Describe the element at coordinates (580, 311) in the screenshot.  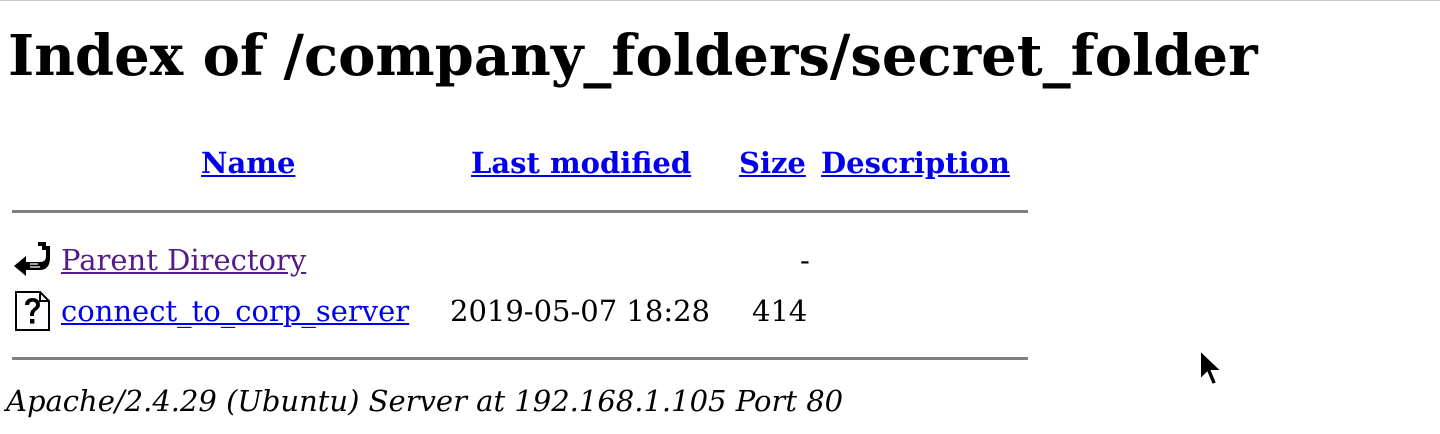
I see `last-modified-cell: 2019-05-07 18:28` at that location.